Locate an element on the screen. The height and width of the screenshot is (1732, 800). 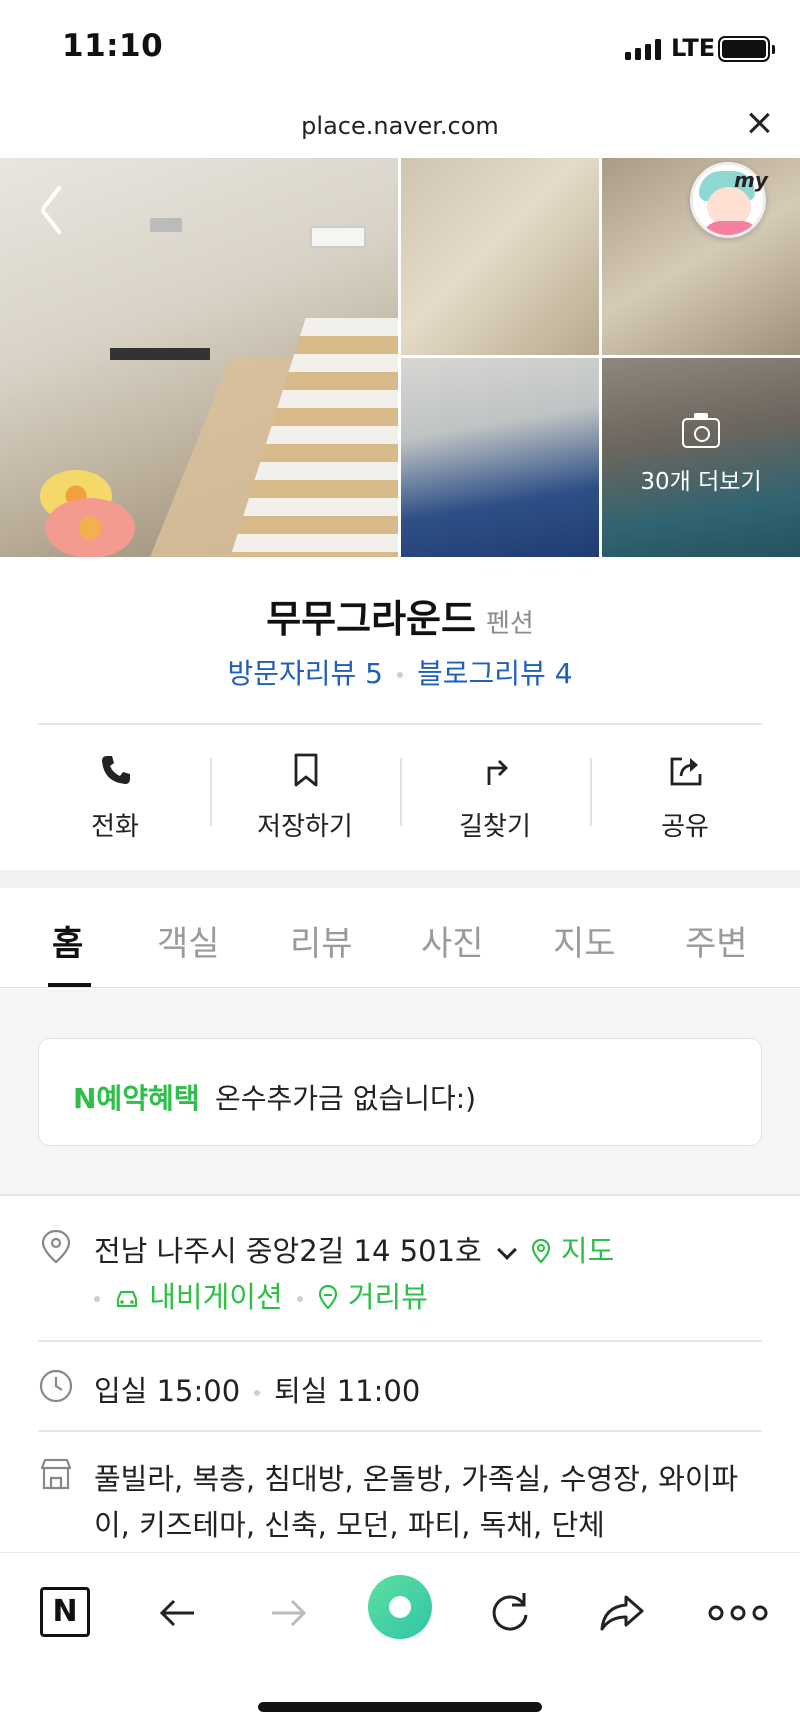
back-icon is located at coordinates (178, 1613).